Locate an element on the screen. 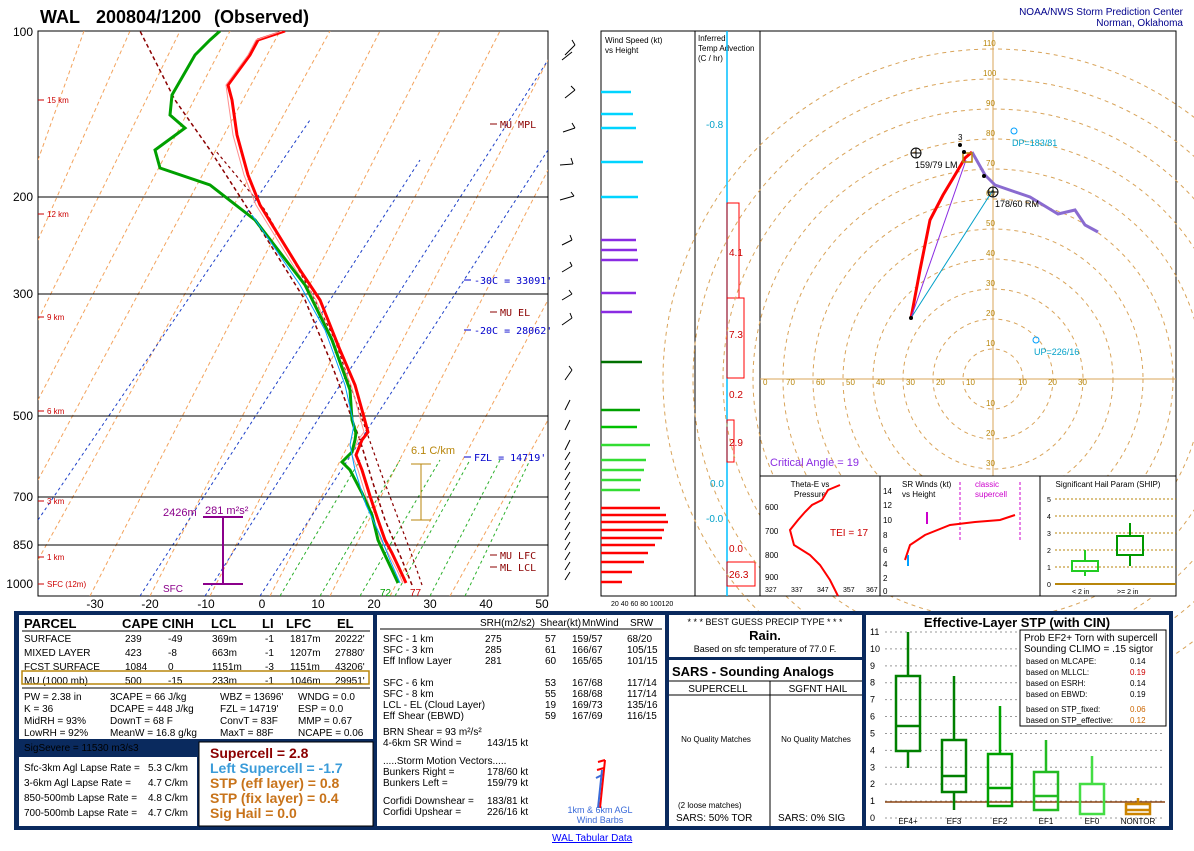 Image resolution: width=1194 pixels, height=851 pixels. sars-hail-nomatch: No Quality Matches is located at coordinates (816, 739).